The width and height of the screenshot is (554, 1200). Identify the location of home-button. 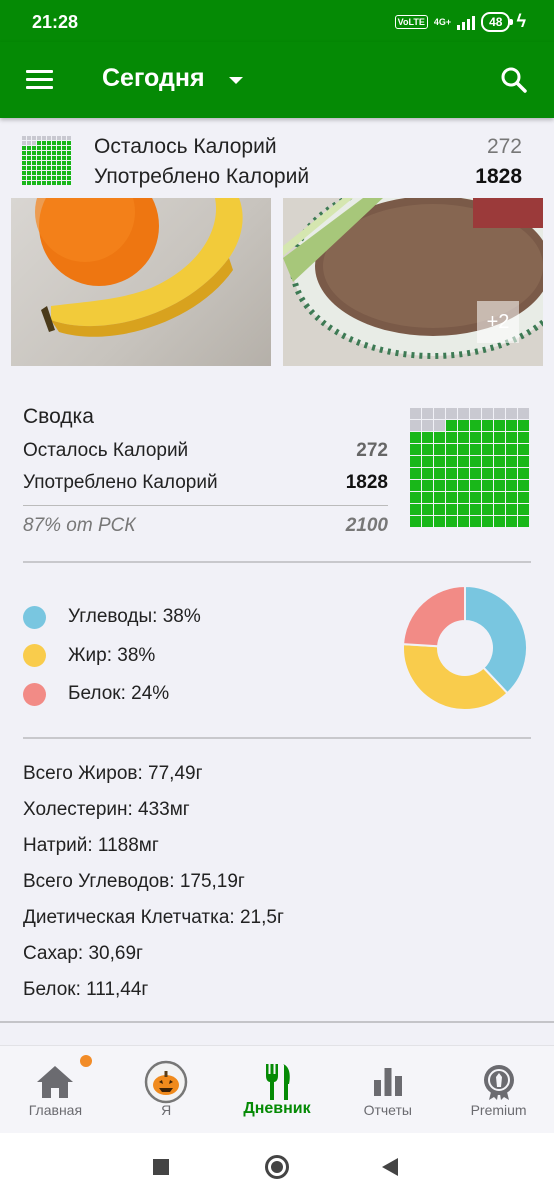
(277, 1167).